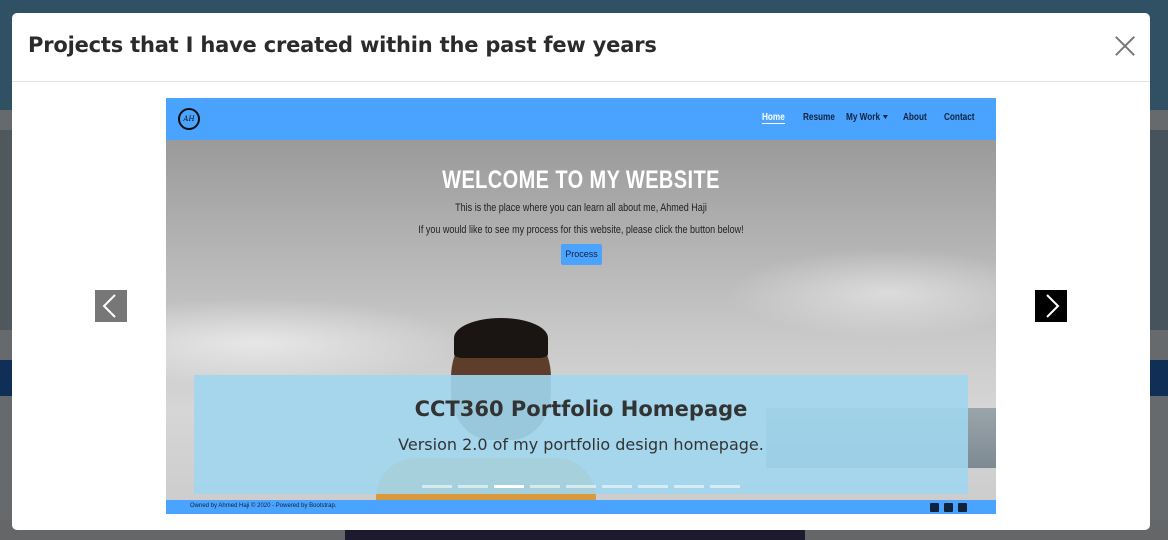 This screenshot has height=540, width=1168. I want to click on instagram-icon, so click(962, 507).